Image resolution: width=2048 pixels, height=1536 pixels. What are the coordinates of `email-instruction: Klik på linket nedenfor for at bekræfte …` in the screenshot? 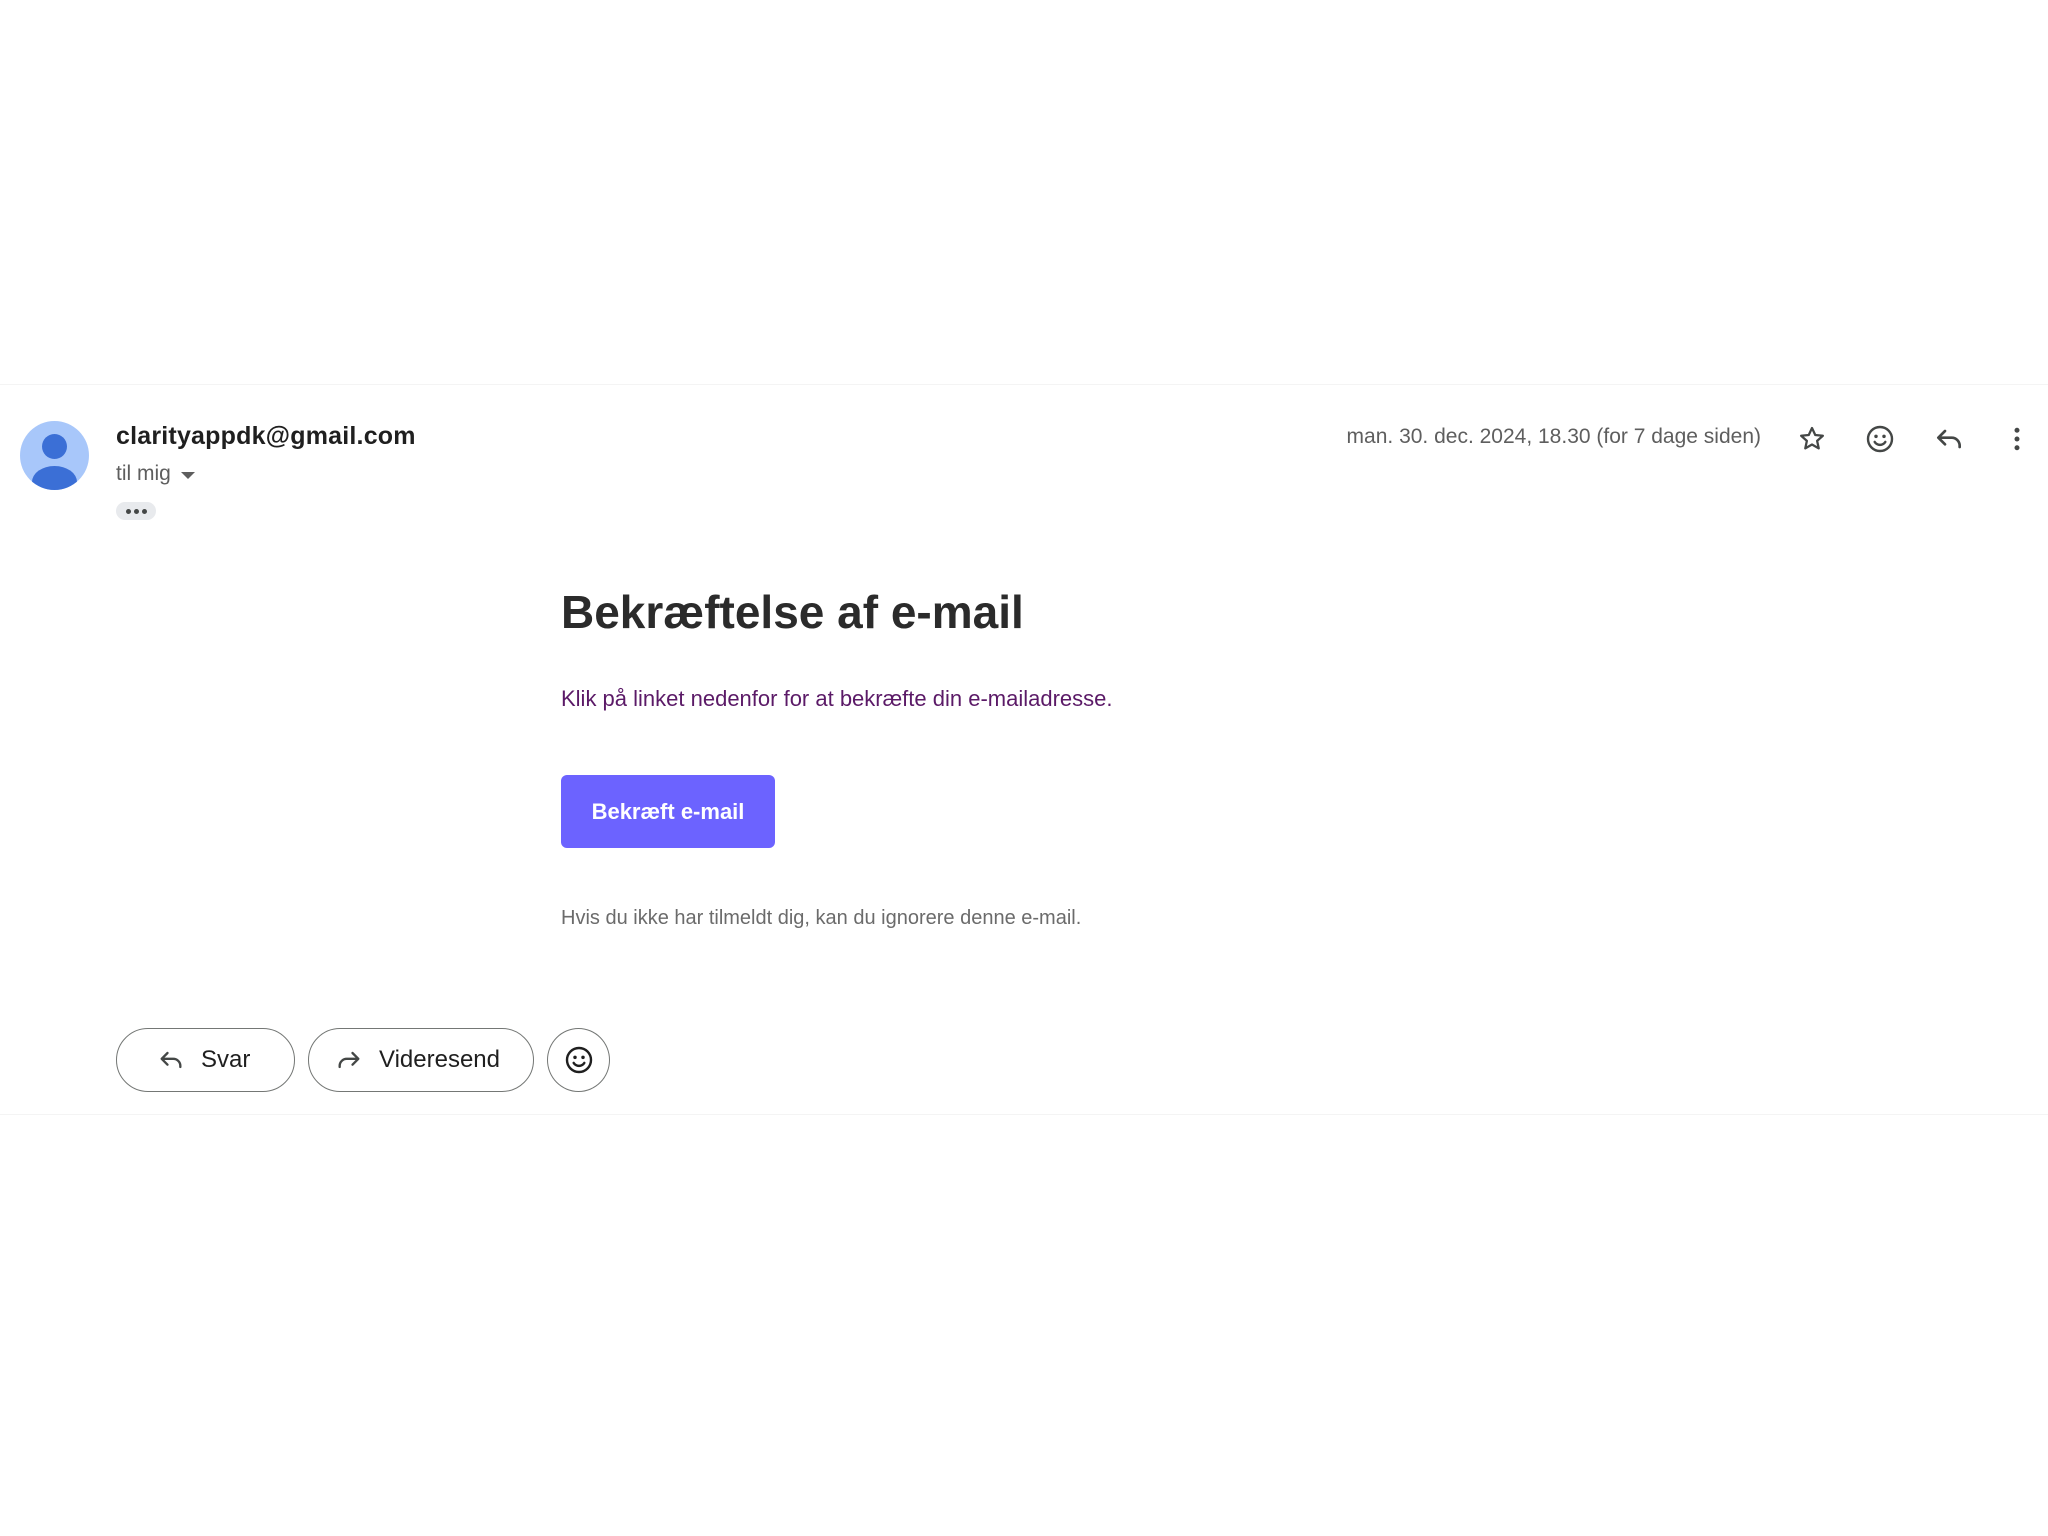 It's located at (837, 698).